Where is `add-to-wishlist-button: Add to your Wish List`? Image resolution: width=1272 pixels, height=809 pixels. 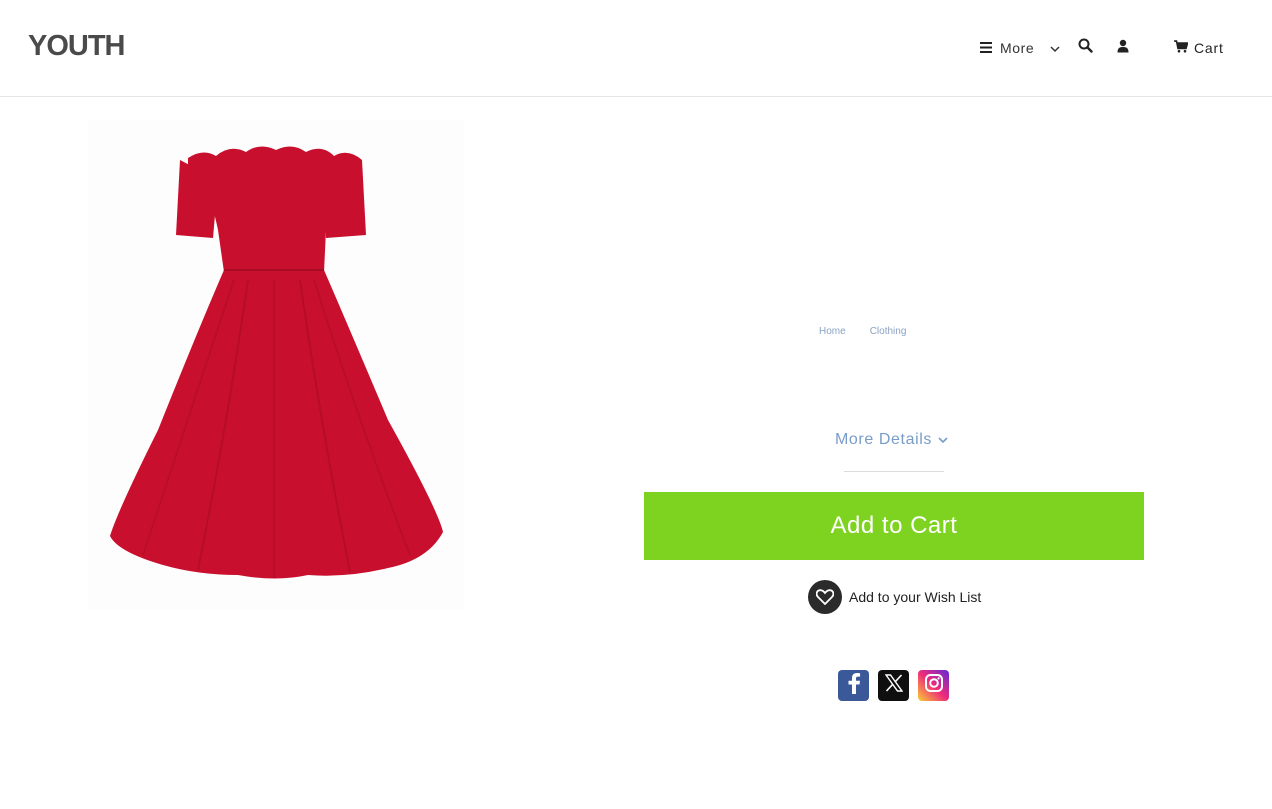
add-to-wishlist-button: Add to your Wish List is located at coordinates (894, 597).